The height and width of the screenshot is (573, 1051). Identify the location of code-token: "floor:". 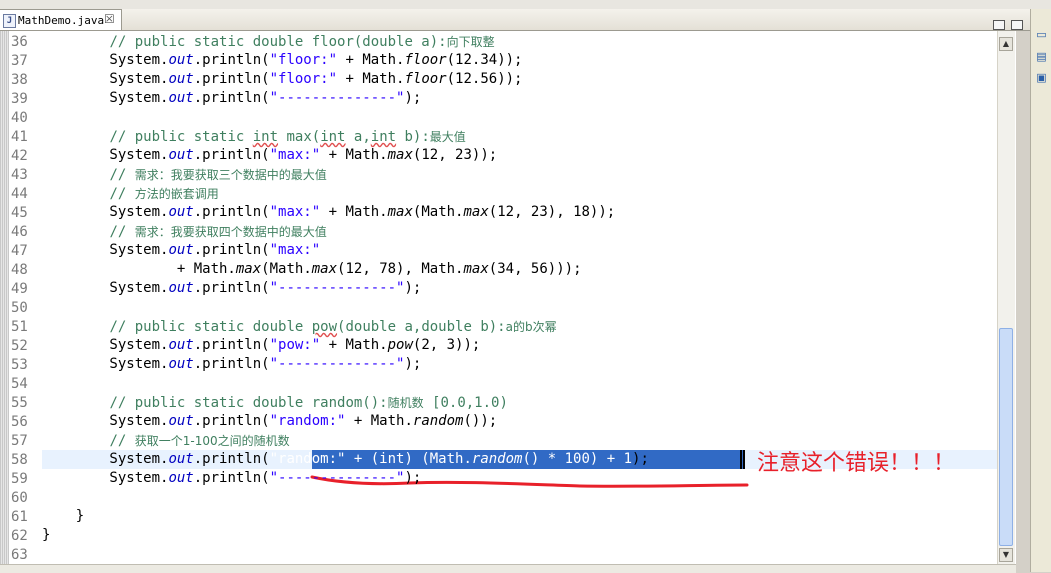
(303, 60).